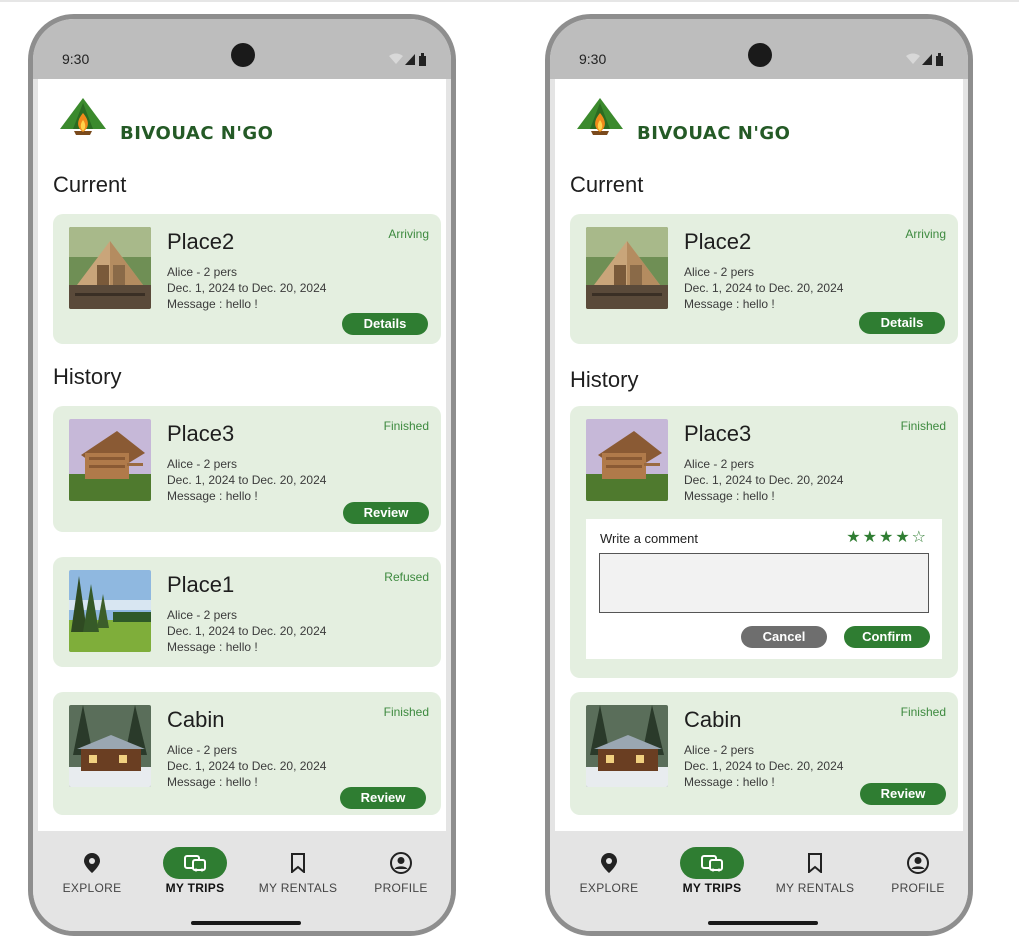 The height and width of the screenshot is (943, 1019). What do you see at coordinates (509, 1) in the screenshot?
I see `top-divider` at bounding box center [509, 1].